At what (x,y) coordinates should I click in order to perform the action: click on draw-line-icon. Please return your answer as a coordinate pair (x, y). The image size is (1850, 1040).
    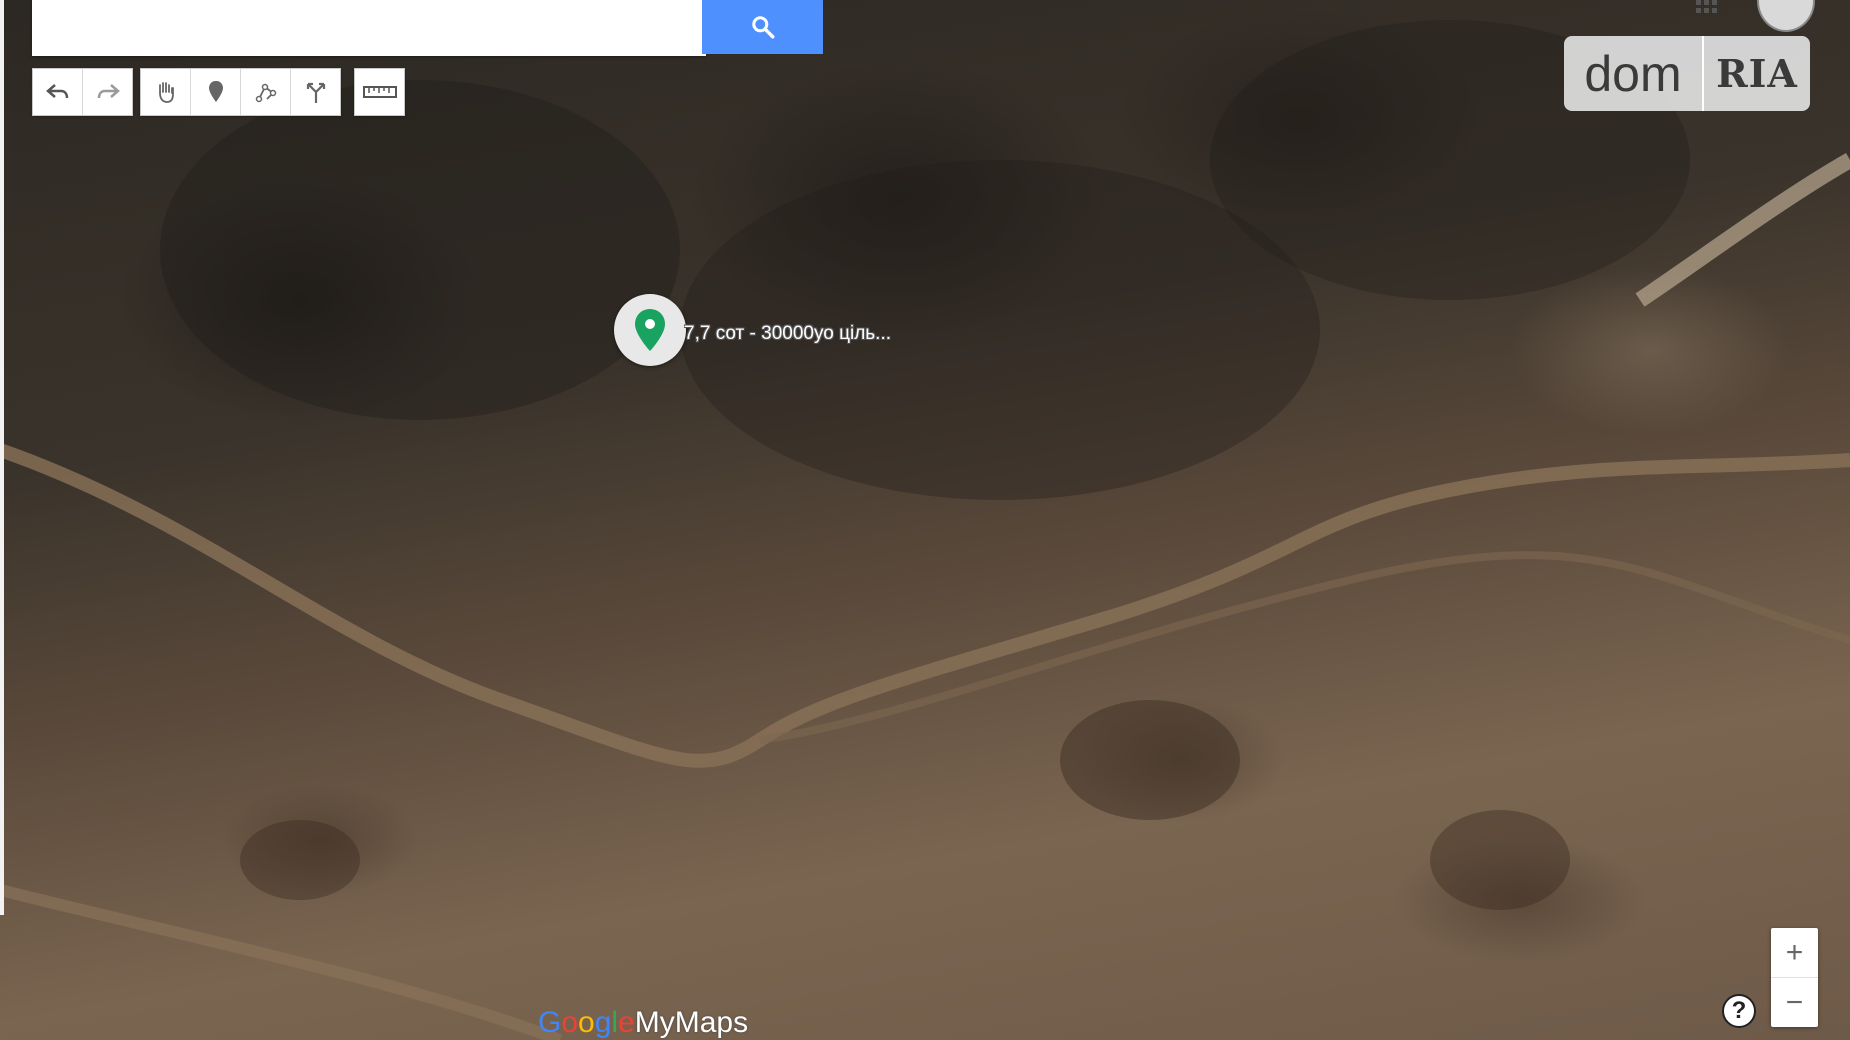
    Looking at the image, I should click on (265, 93).